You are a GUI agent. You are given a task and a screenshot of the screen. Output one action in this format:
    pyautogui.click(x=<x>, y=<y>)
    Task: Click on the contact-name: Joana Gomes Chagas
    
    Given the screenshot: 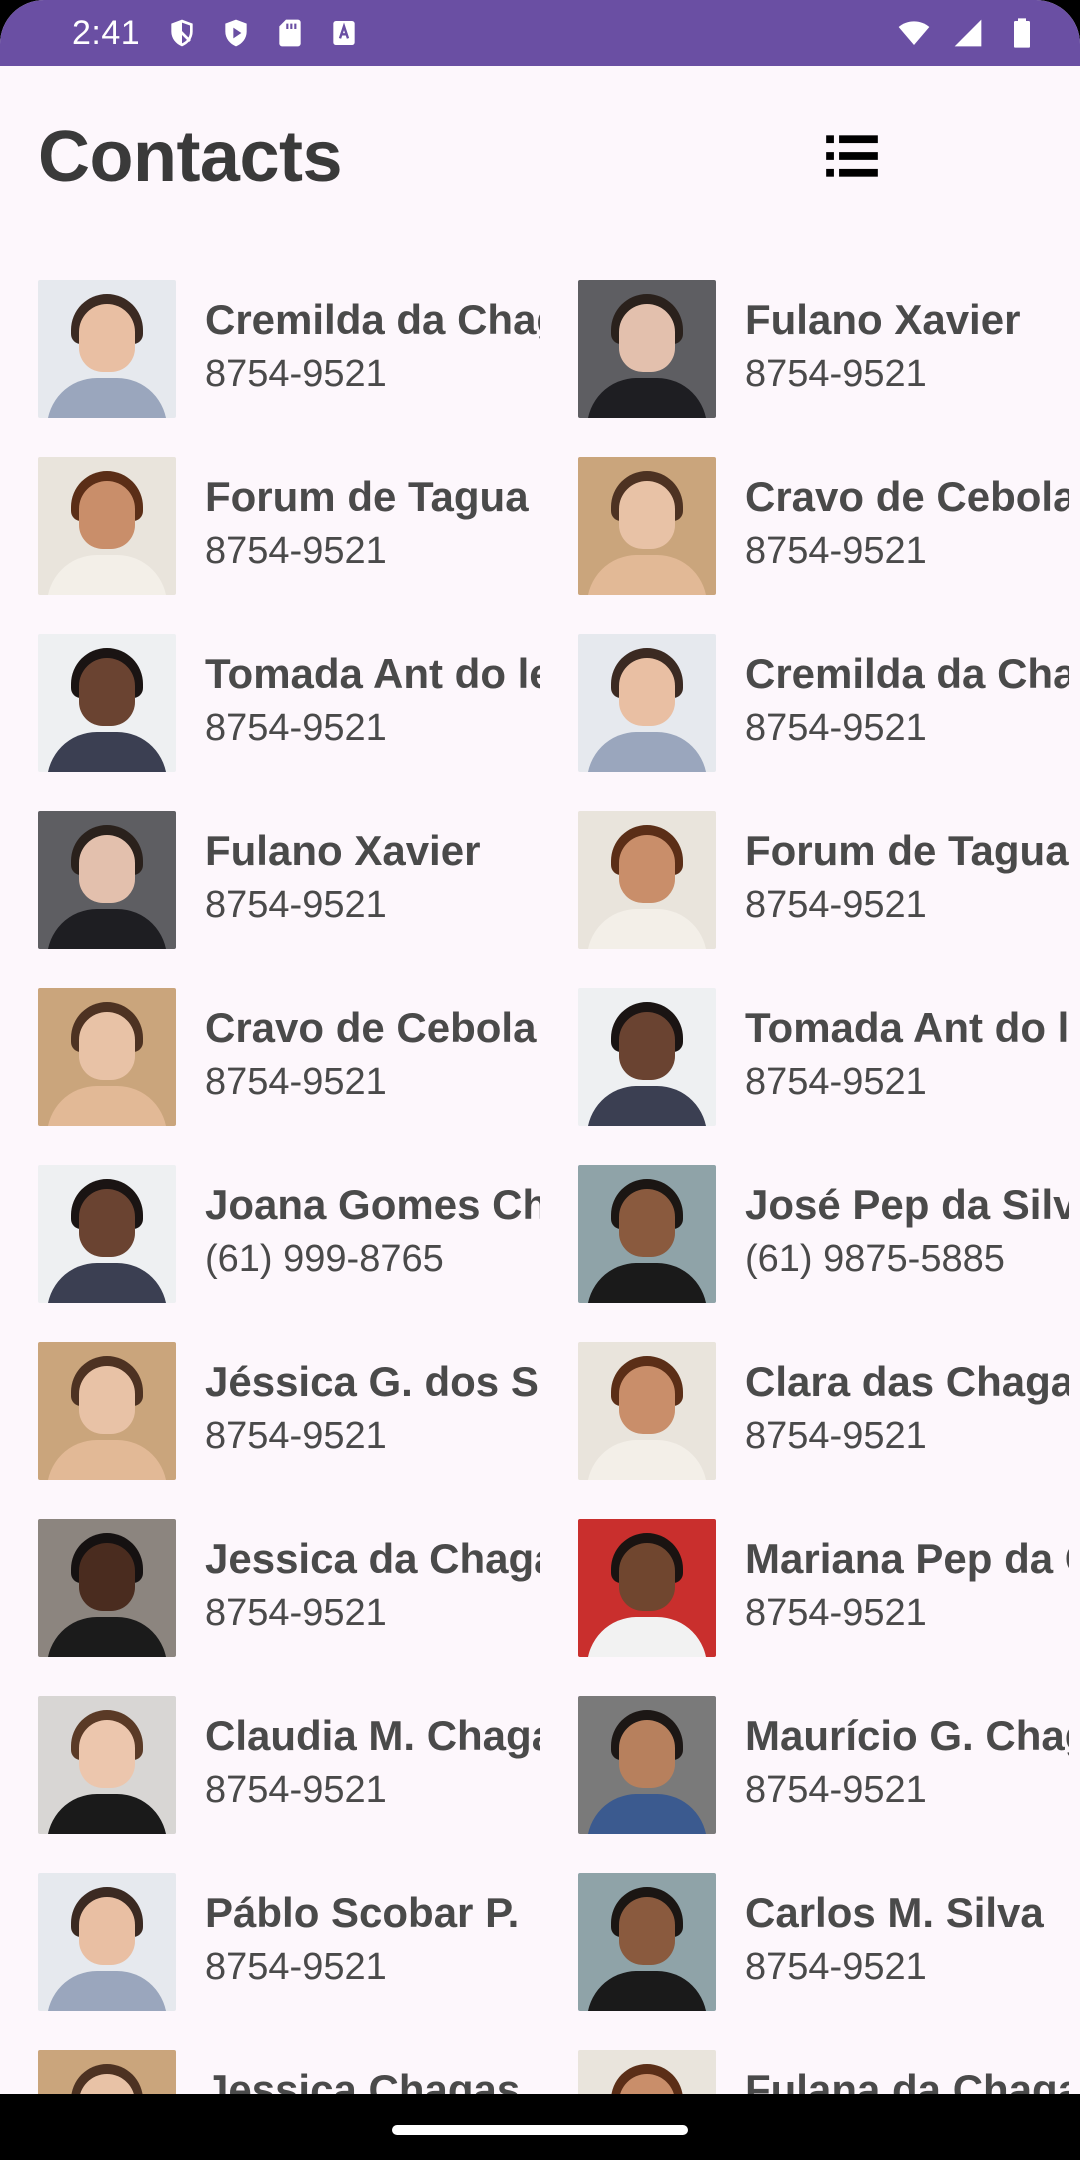 What is the action you would take?
    pyautogui.click(x=372, y=1204)
    